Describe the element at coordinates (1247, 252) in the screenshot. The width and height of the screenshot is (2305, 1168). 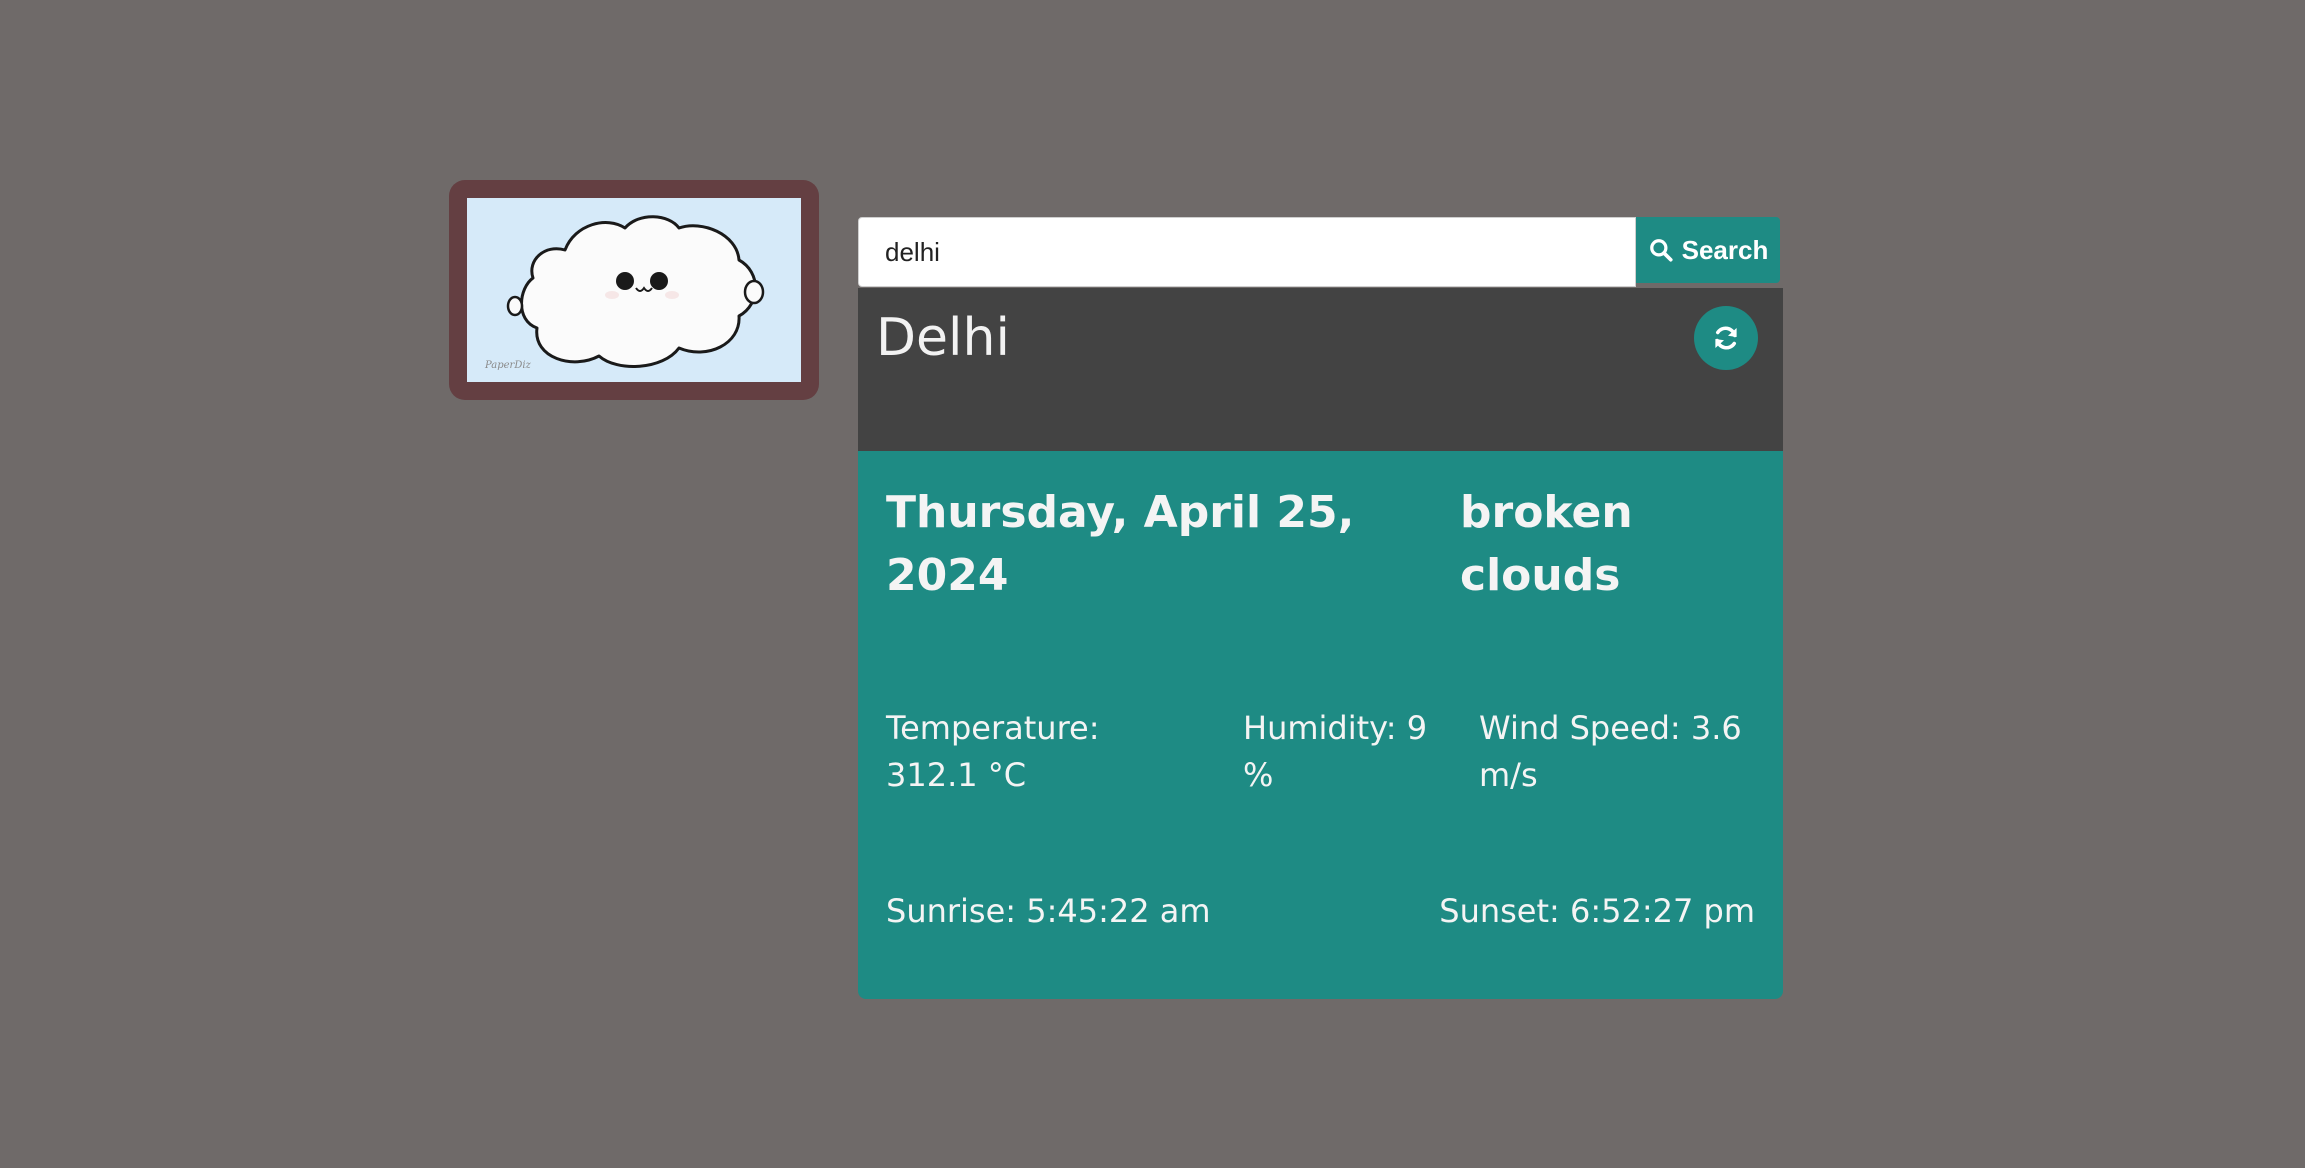
I see `city-search-input` at that location.